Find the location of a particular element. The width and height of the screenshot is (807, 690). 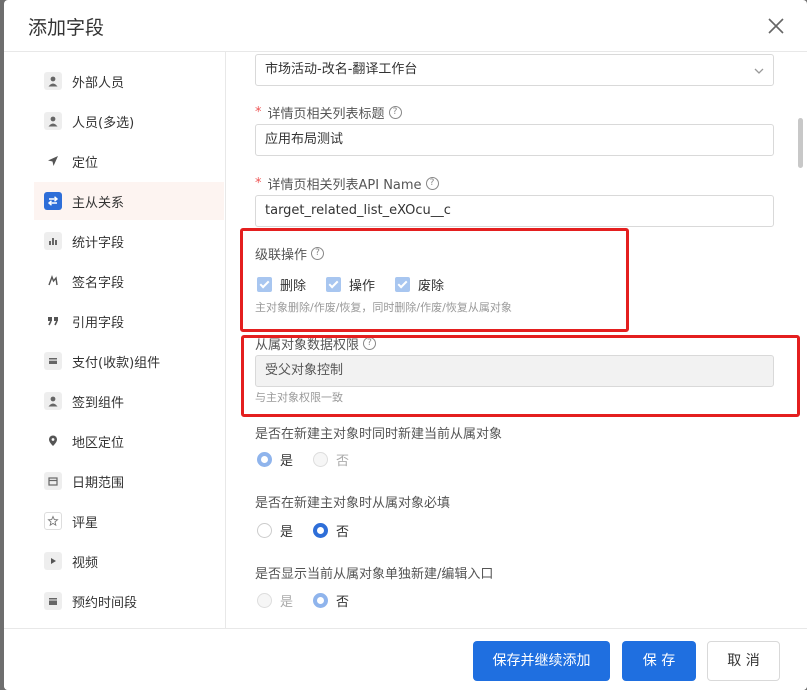

sidebar-item-region: 地区定位 is located at coordinates (129, 441).